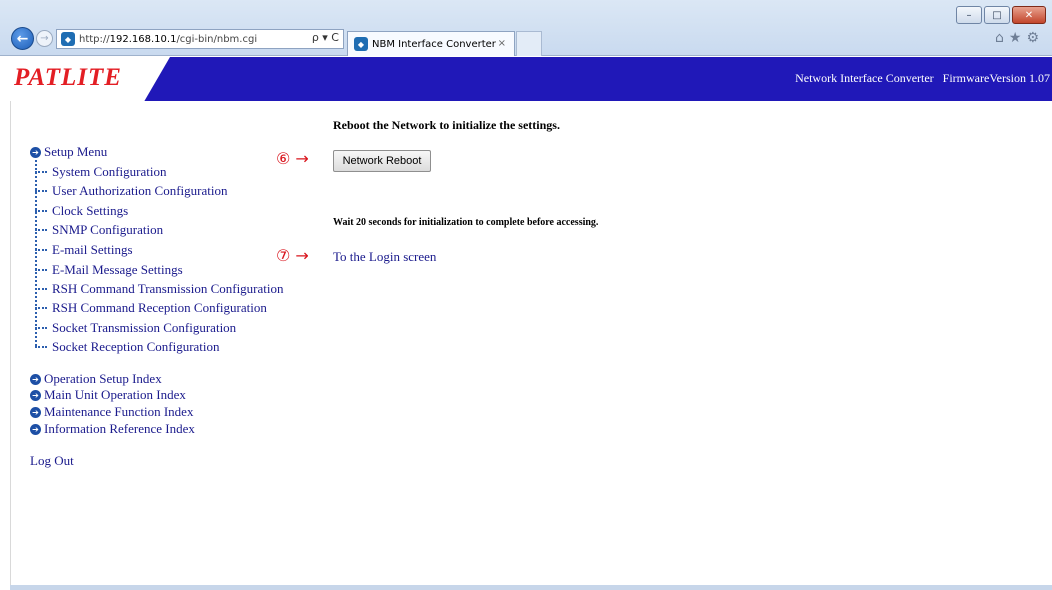  I want to click on maximize-button: □, so click(997, 15).